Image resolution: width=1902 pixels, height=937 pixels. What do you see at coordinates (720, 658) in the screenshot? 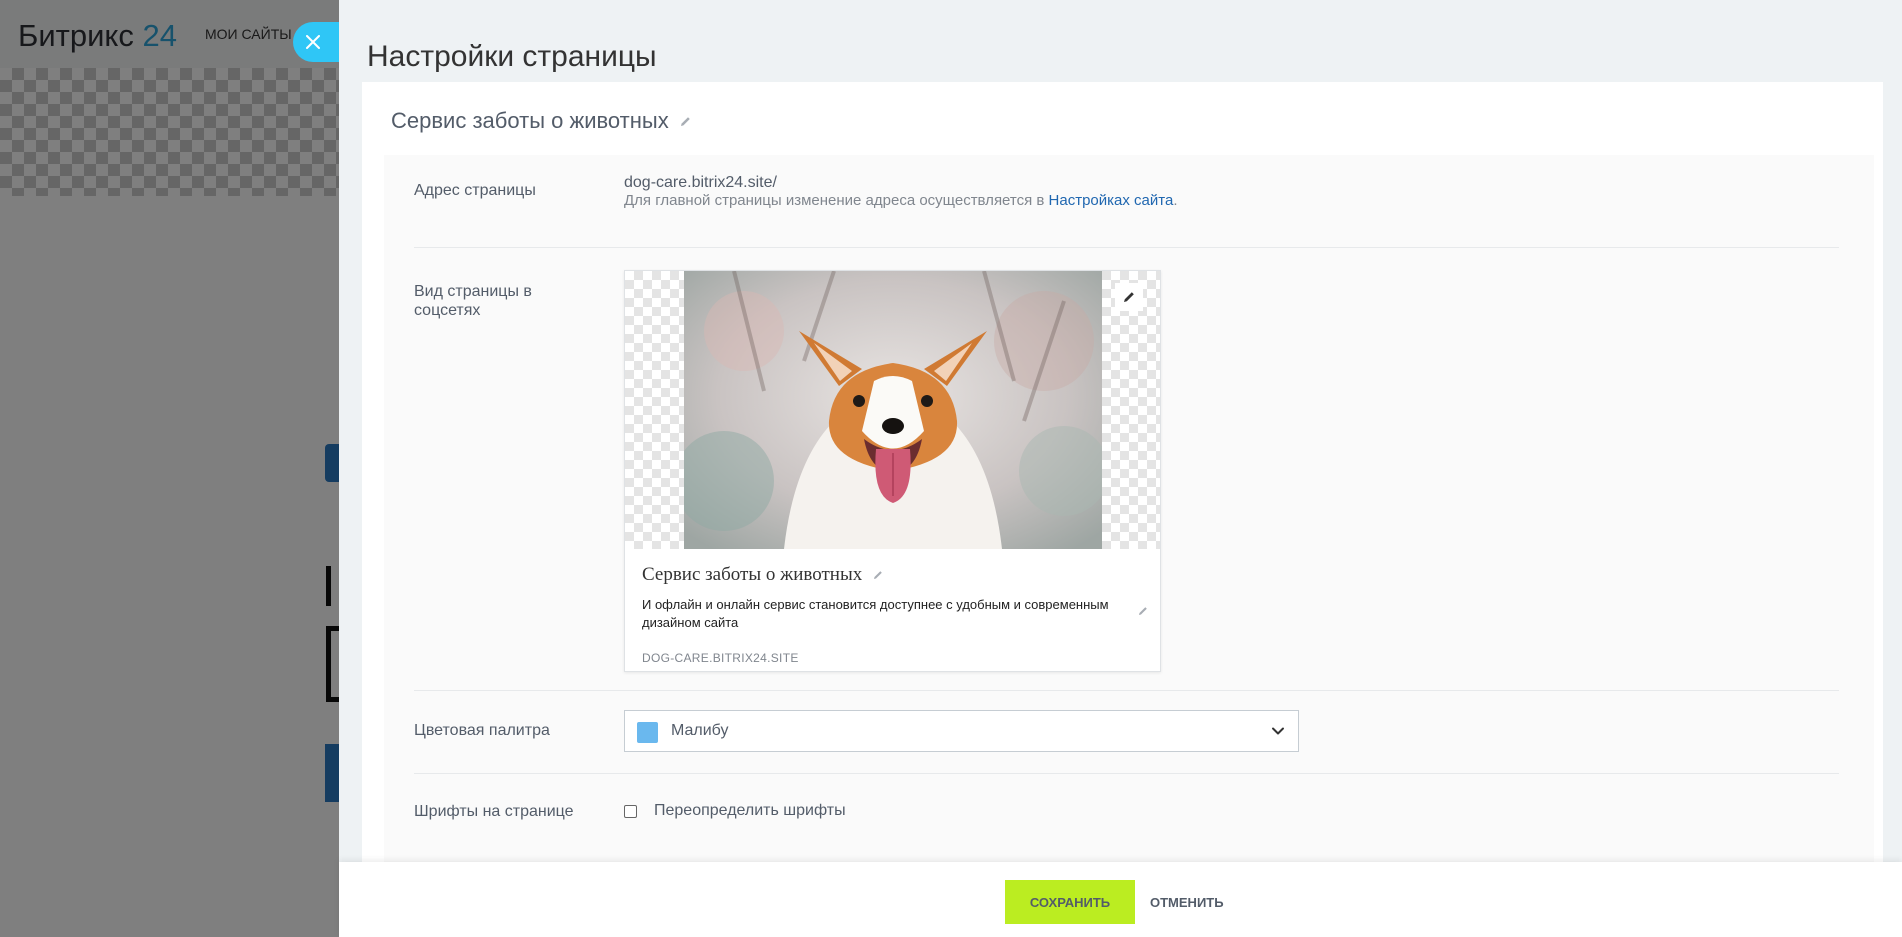
I see `preview-domain: DOG-CARE.BITRIX24.SITE` at bounding box center [720, 658].